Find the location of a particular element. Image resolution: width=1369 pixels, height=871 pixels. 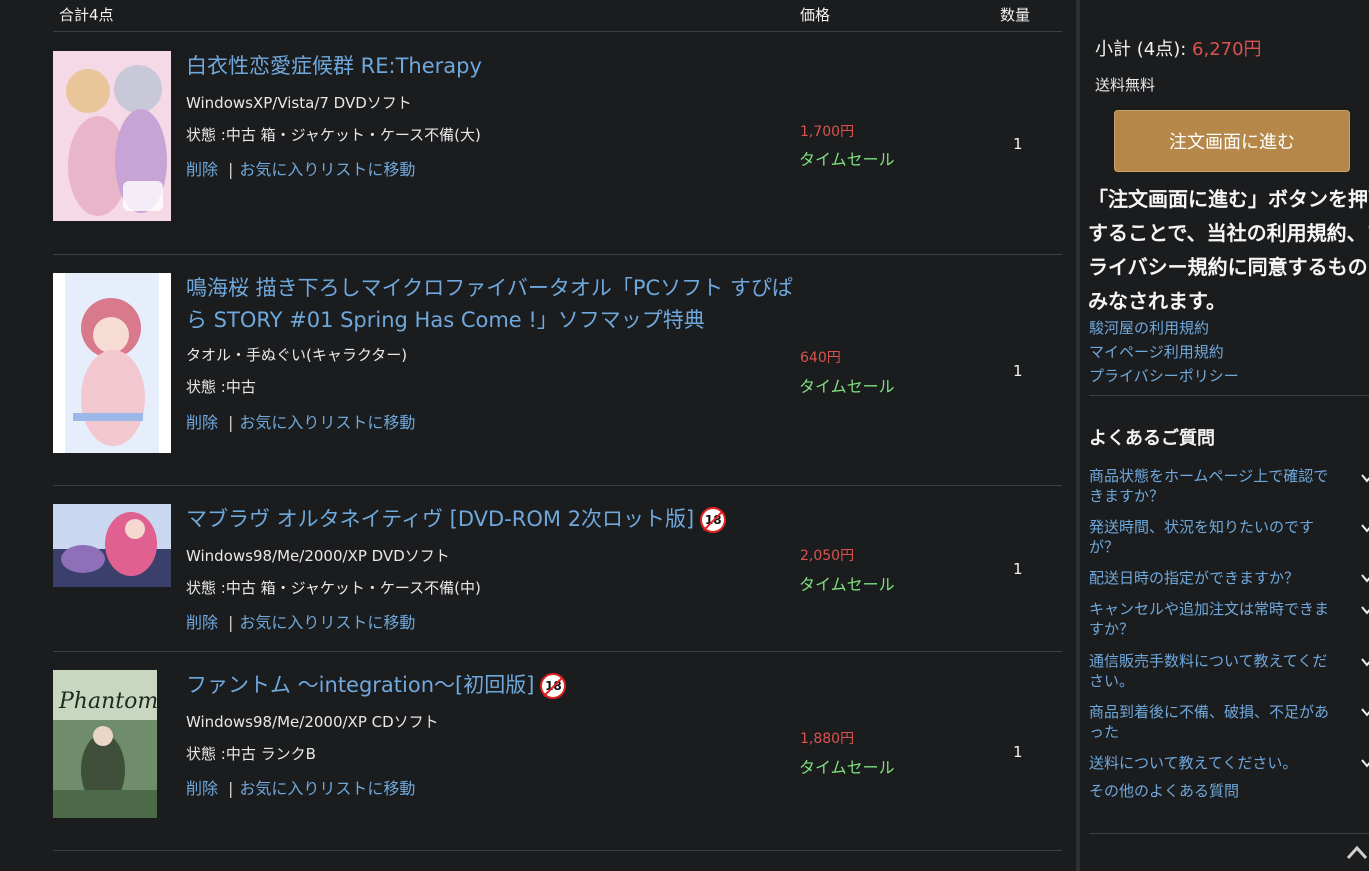

mypage-terms-link: マイページ利用規約 is located at coordinates (1156, 351).